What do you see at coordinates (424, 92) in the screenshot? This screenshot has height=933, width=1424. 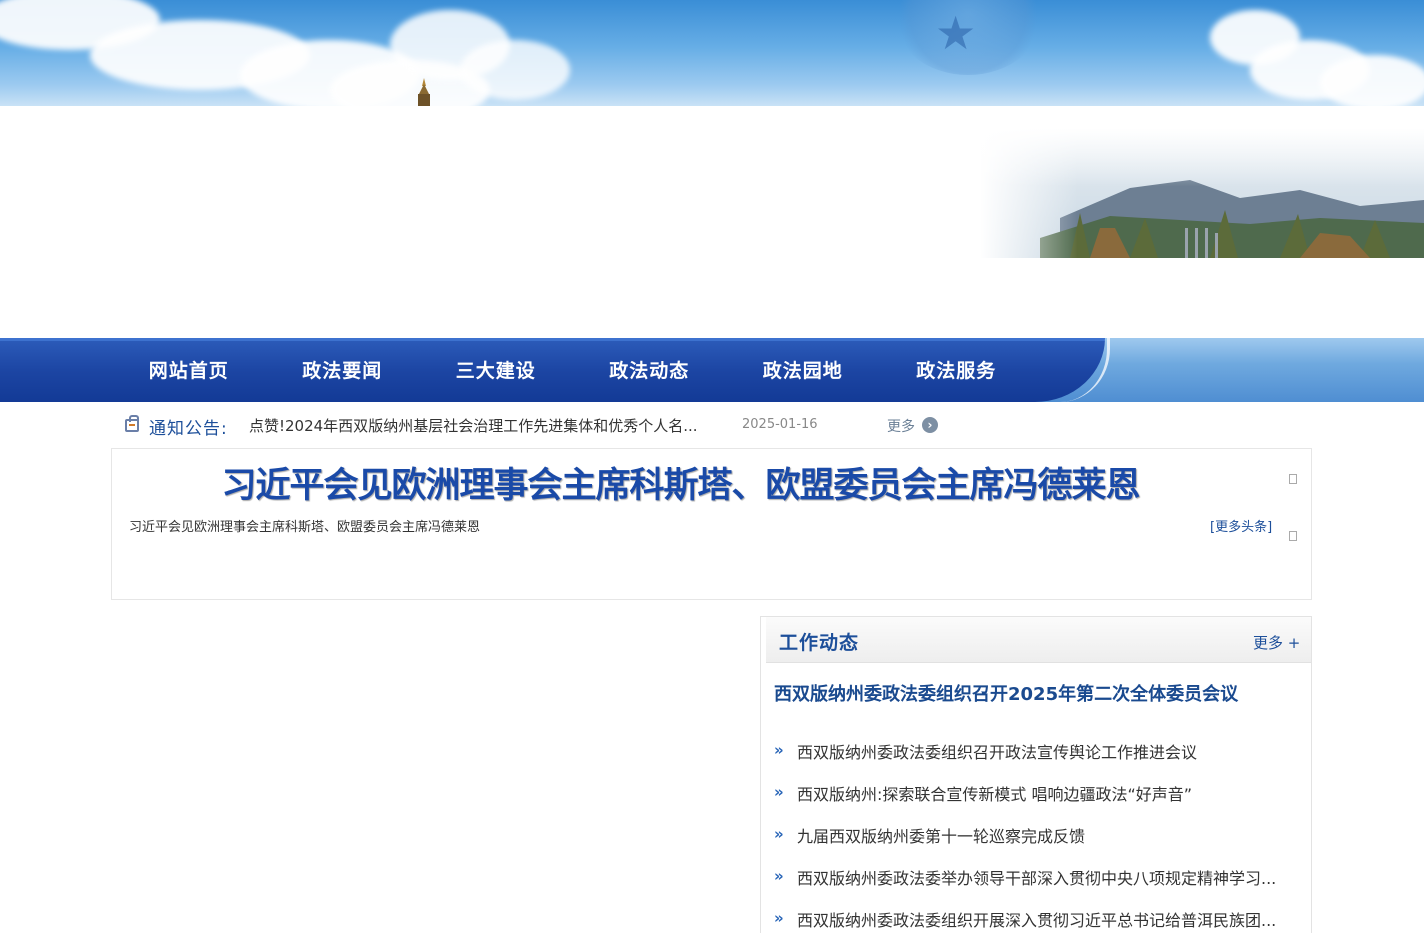 I see `pagoda-icon` at bounding box center [424, 92].